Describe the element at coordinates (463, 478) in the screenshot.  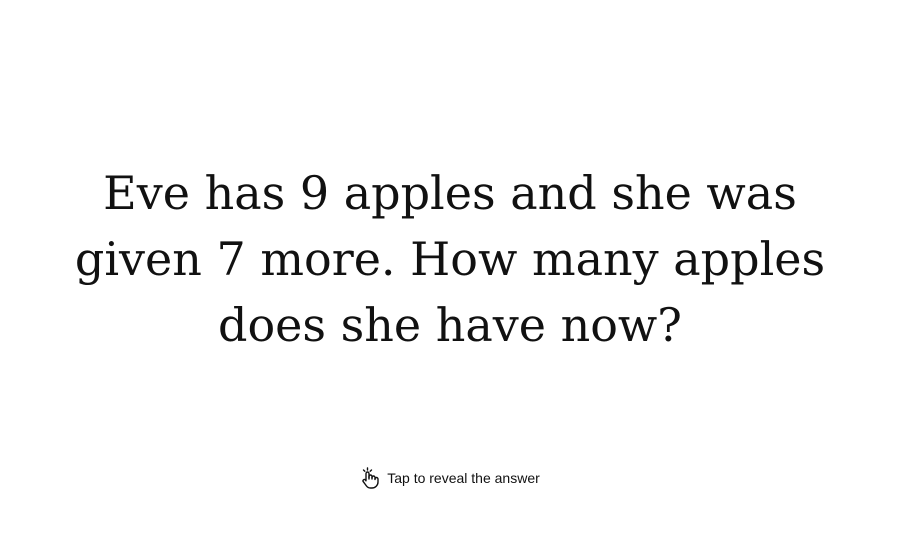
I see `reveal-answer-label: Tap to reveal the answer` at that location.